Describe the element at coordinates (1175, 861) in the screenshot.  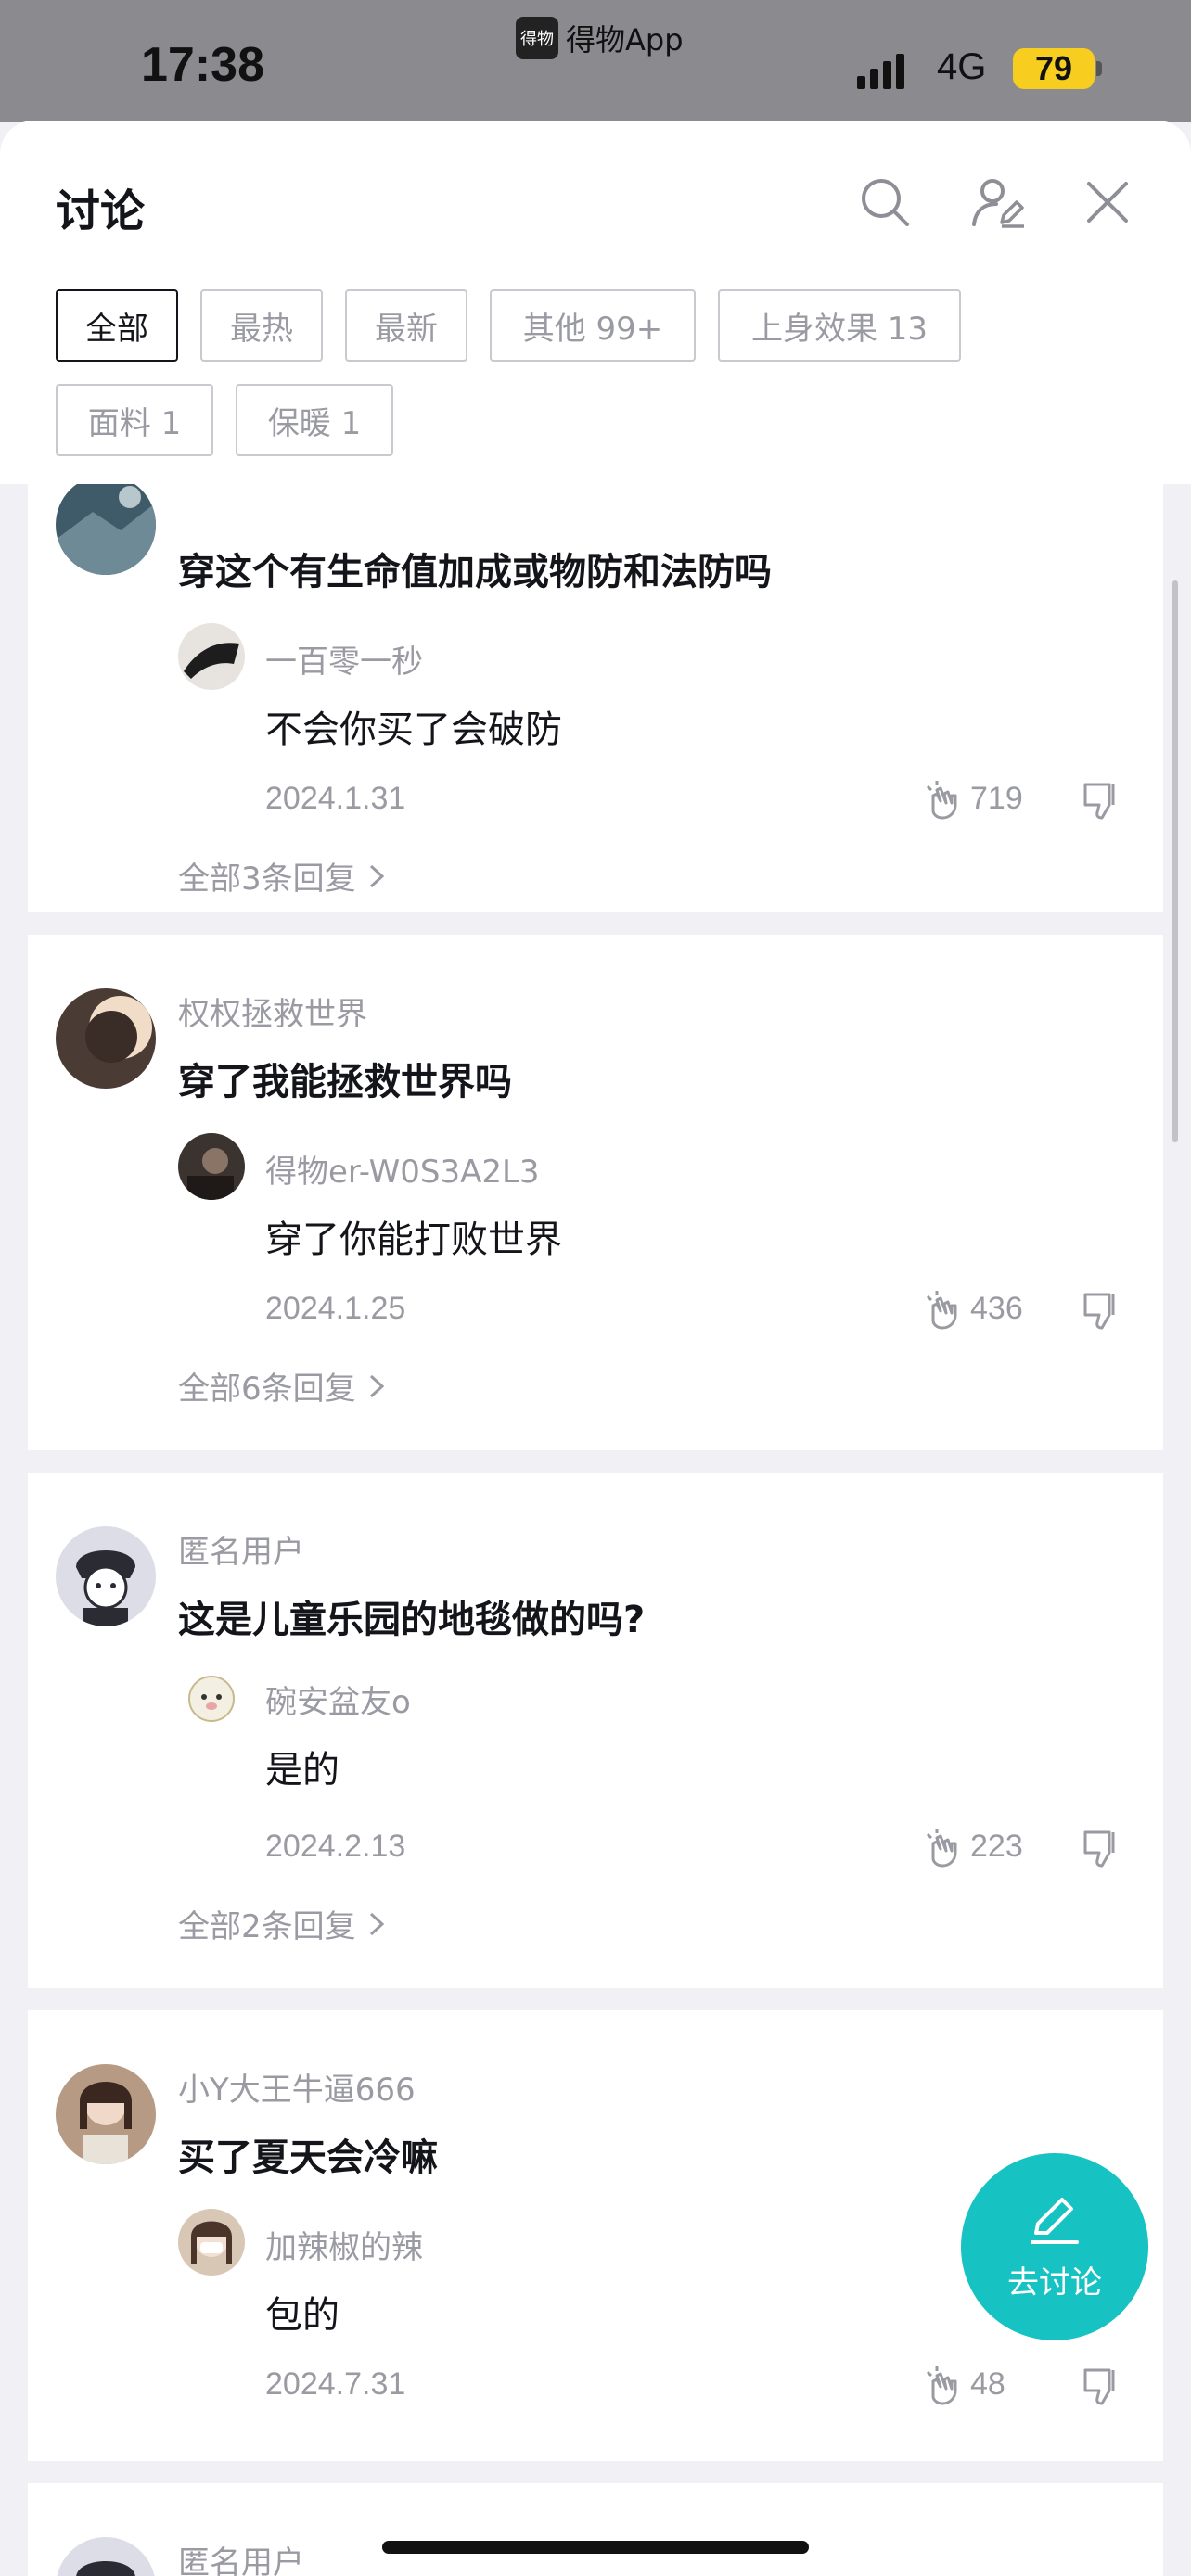
I see `scrollbar` at that location.